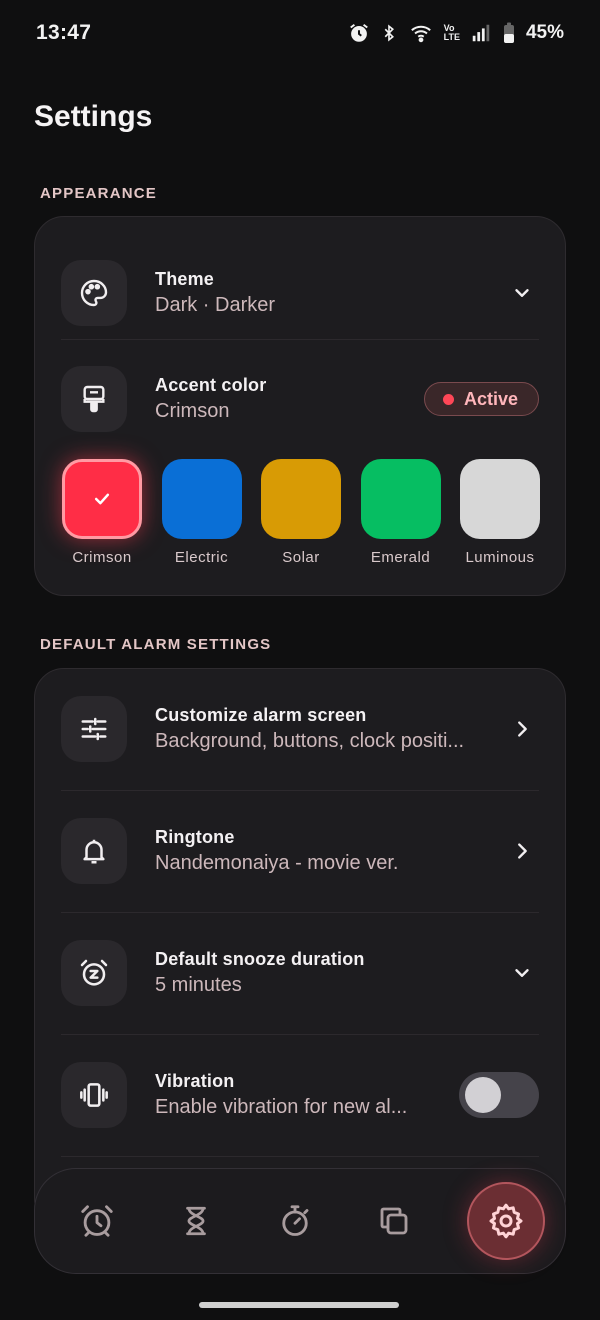  Describe the element at coordinates (195, 837) in the screenshot. I see `ringtone-title: Ringtone` at that location.